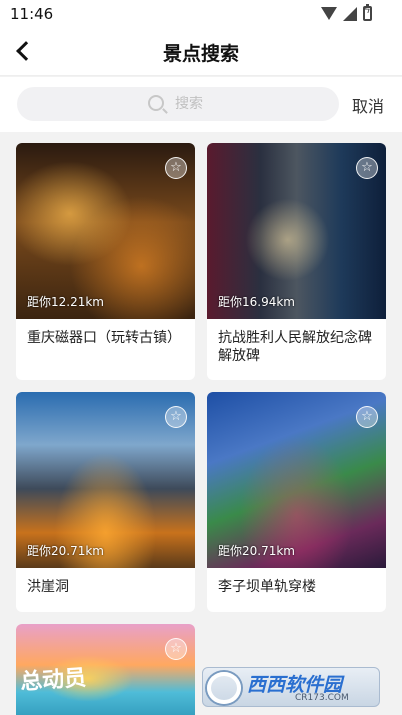  What do you see at coordinates (48, 587) in the screenshot?
I see `spot-name: 洪崖洞` at bounding box center [48, 587].